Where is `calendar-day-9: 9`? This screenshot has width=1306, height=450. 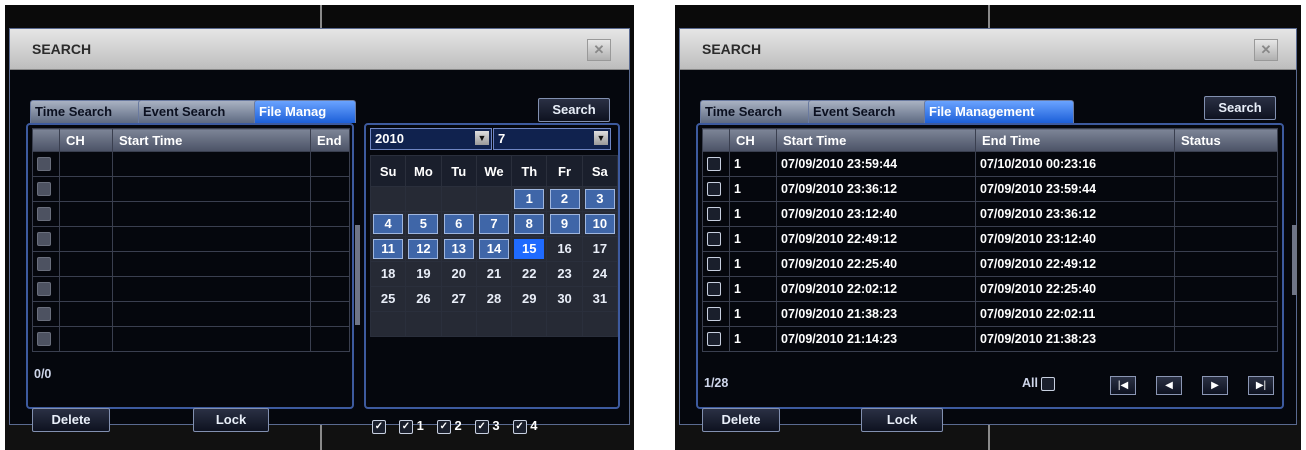 calendar-day-9: 9 is located at coordinates (564, 224).